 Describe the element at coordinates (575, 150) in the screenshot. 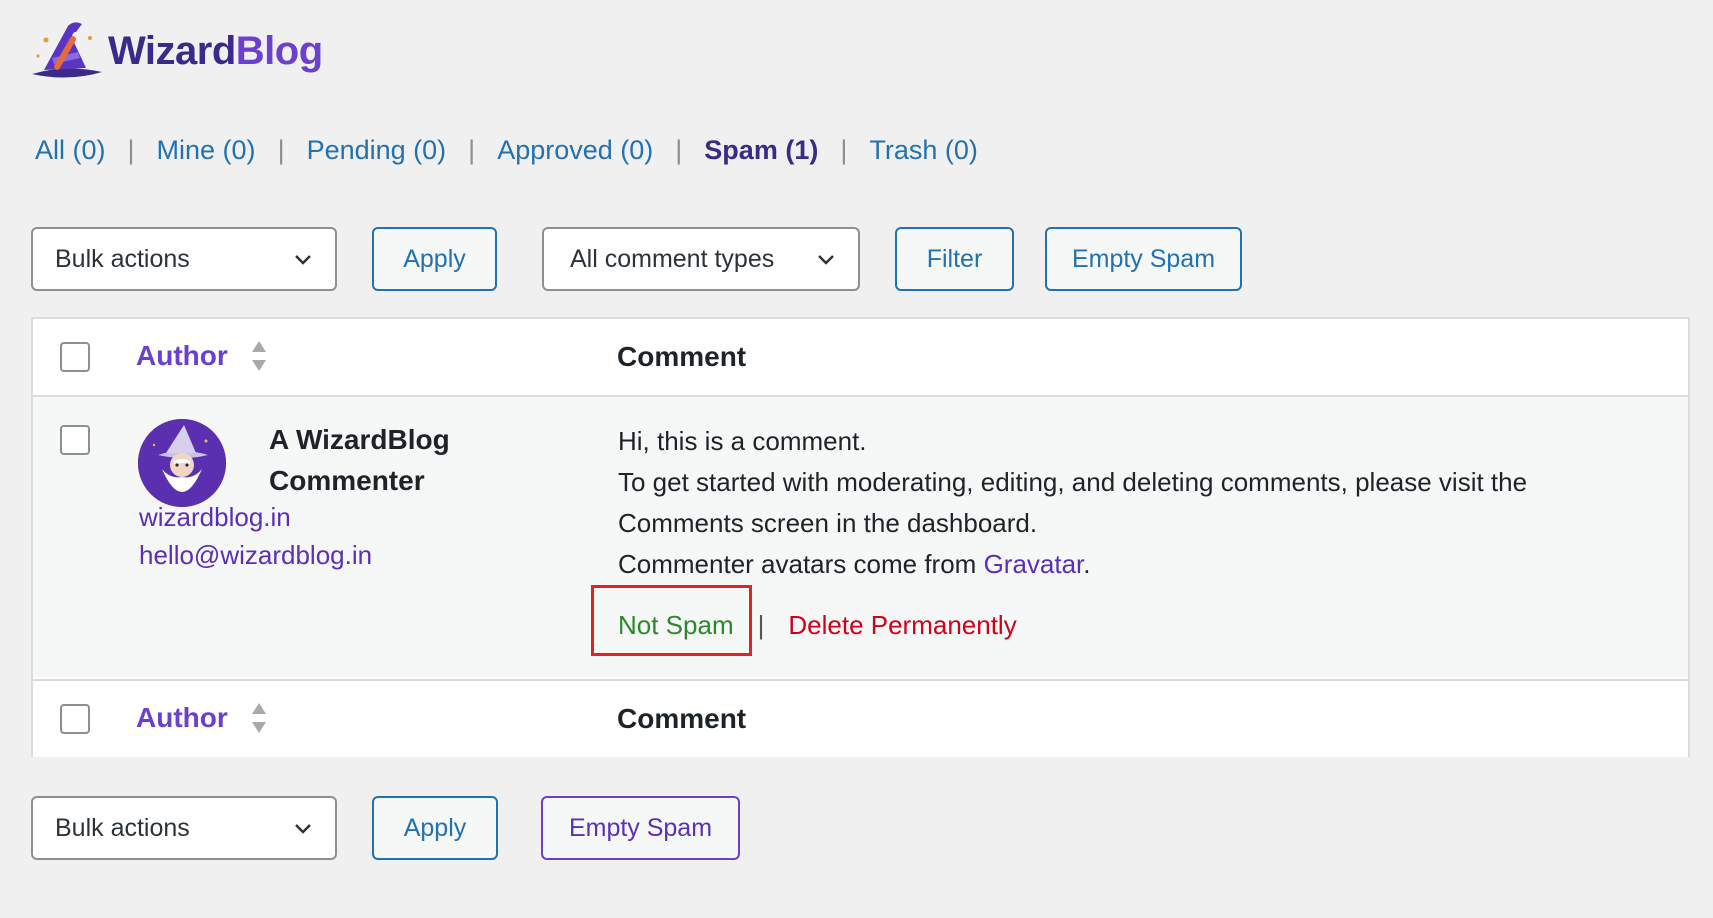

I see `filter-approved: Approved (0)` at that location.